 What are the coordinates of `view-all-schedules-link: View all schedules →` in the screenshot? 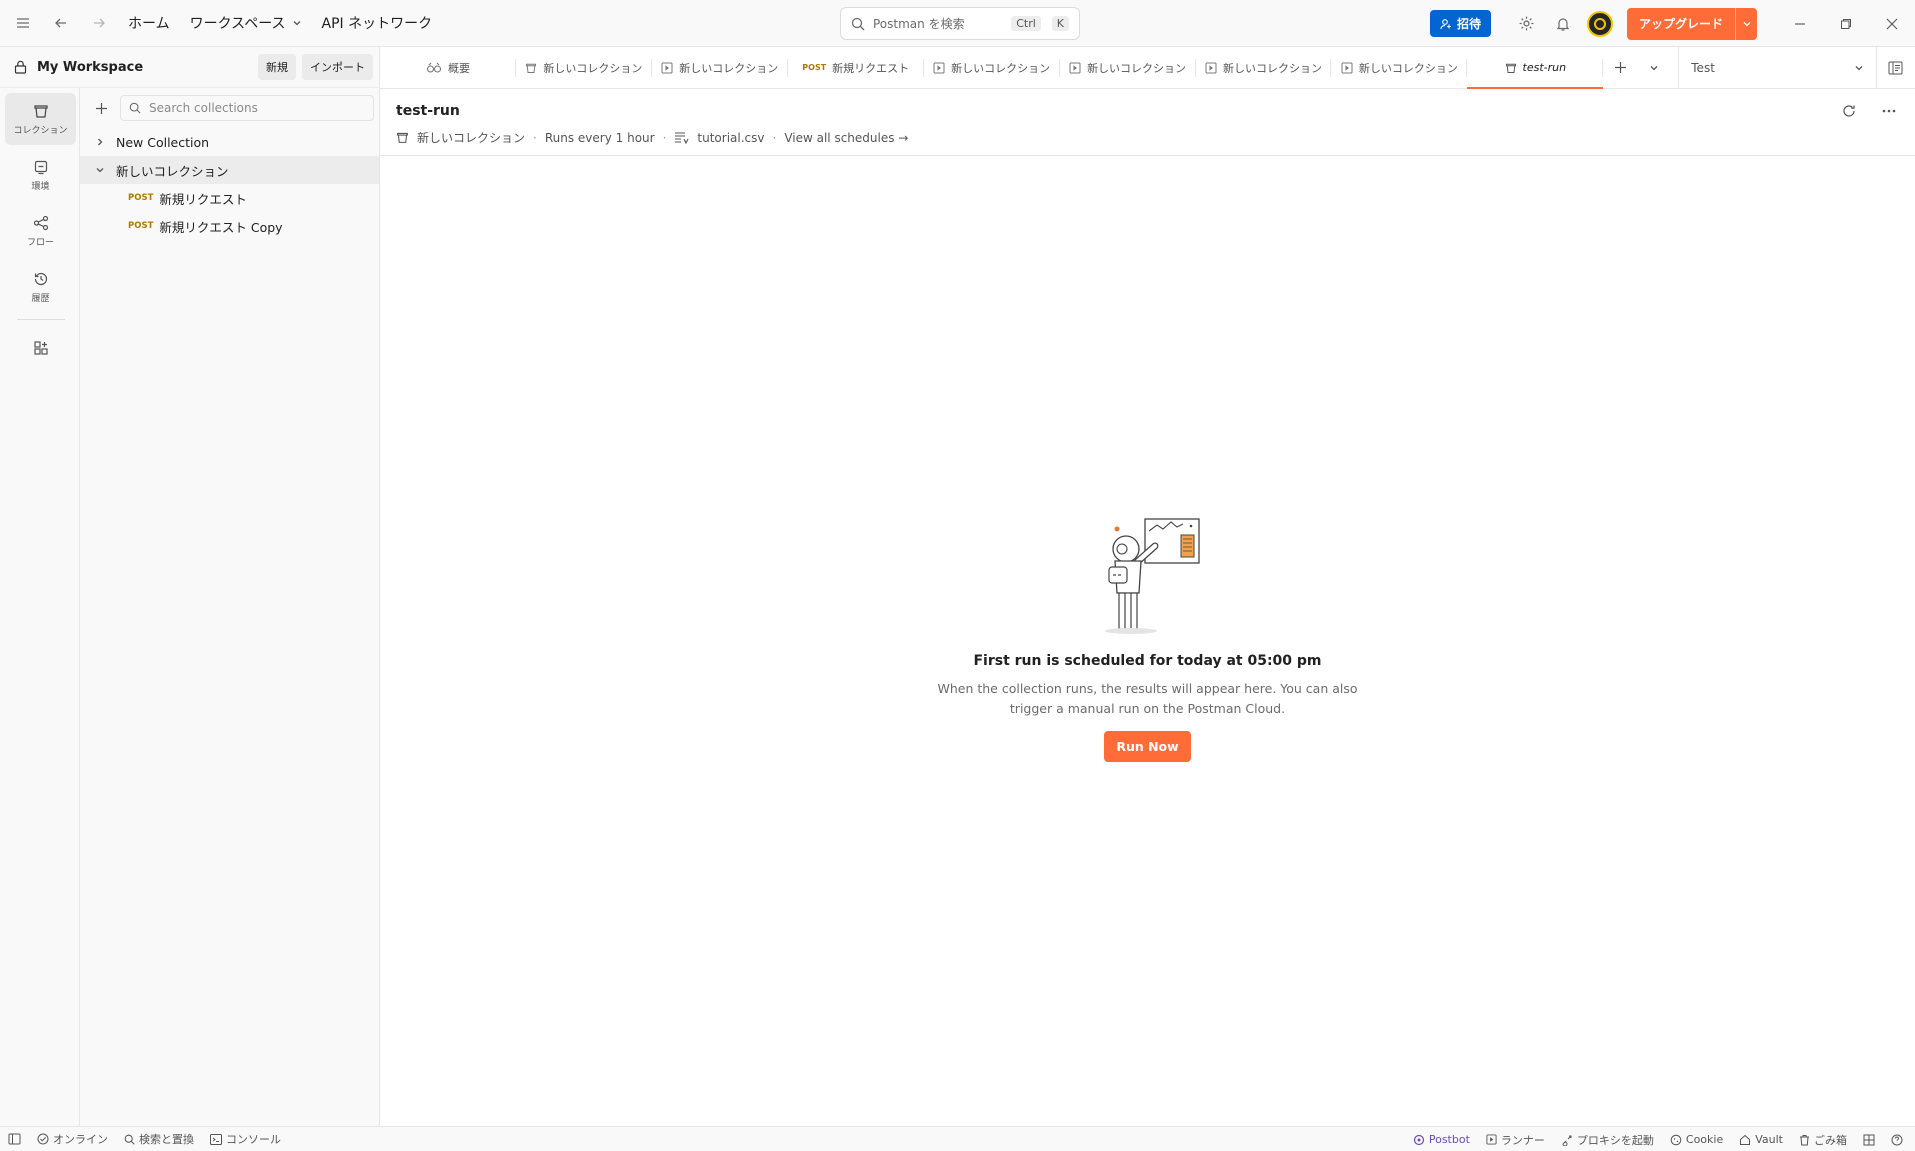 It's located at (846, 138).